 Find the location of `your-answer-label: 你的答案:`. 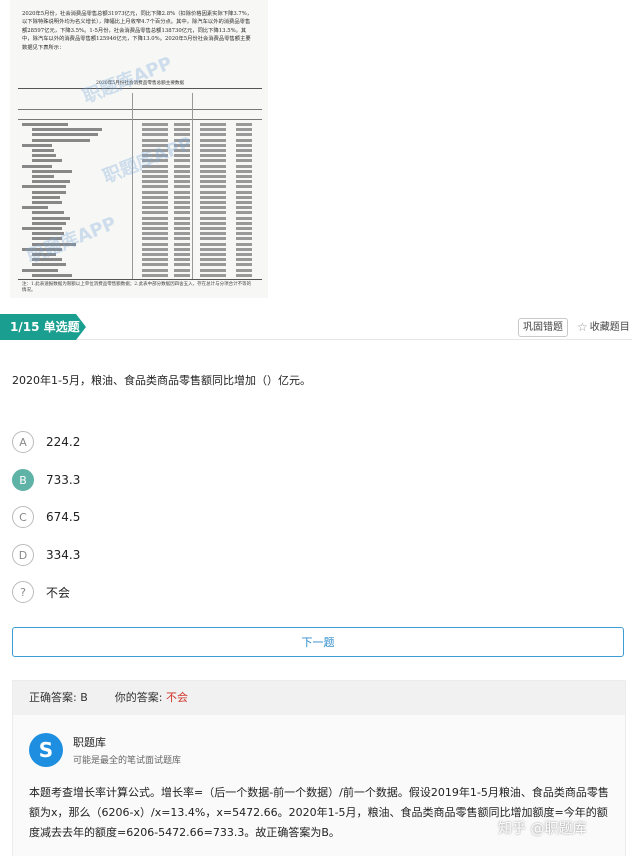

your-answer-label: 你的答案: is located at coordinates (138, 697).